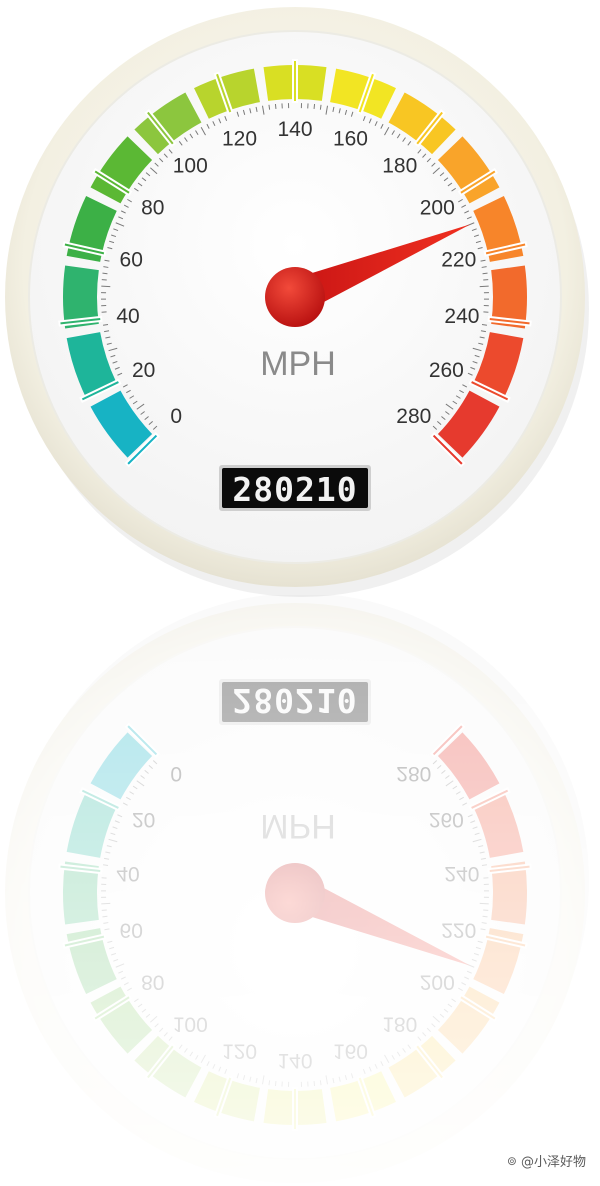  I want to click on watermark: ⊚ @小泽好物, so click(546, 1161).